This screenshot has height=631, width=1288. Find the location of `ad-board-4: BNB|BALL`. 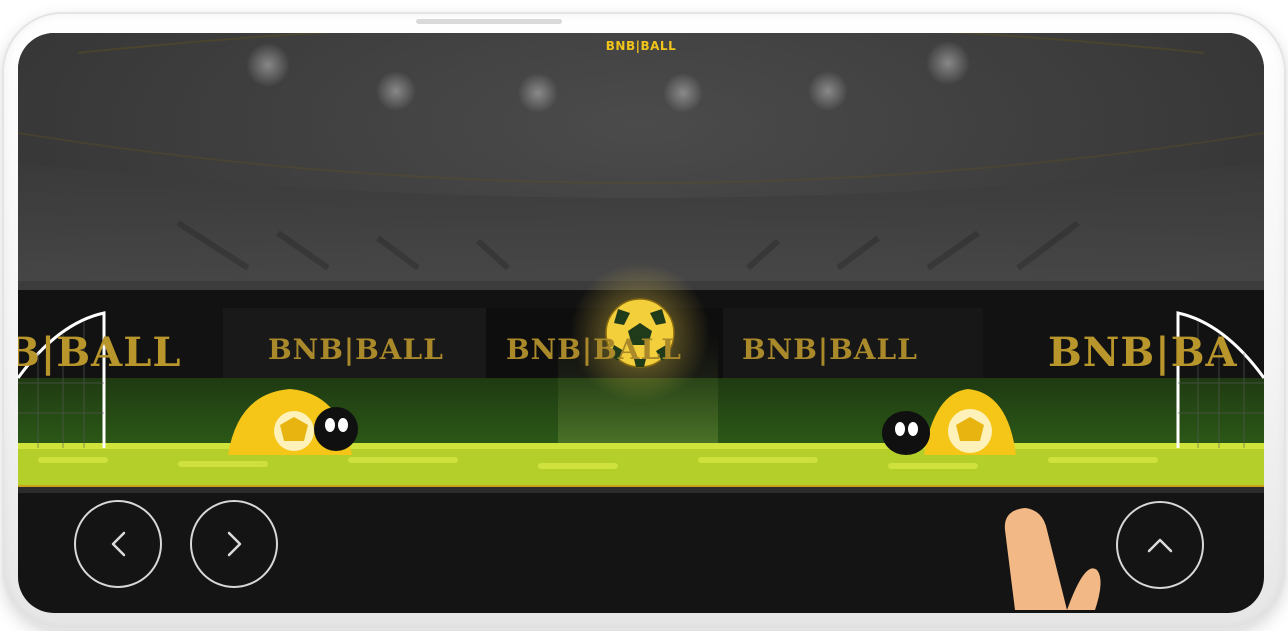

ad-board-4: BNB|BALL is located at coordinates (830, 349).